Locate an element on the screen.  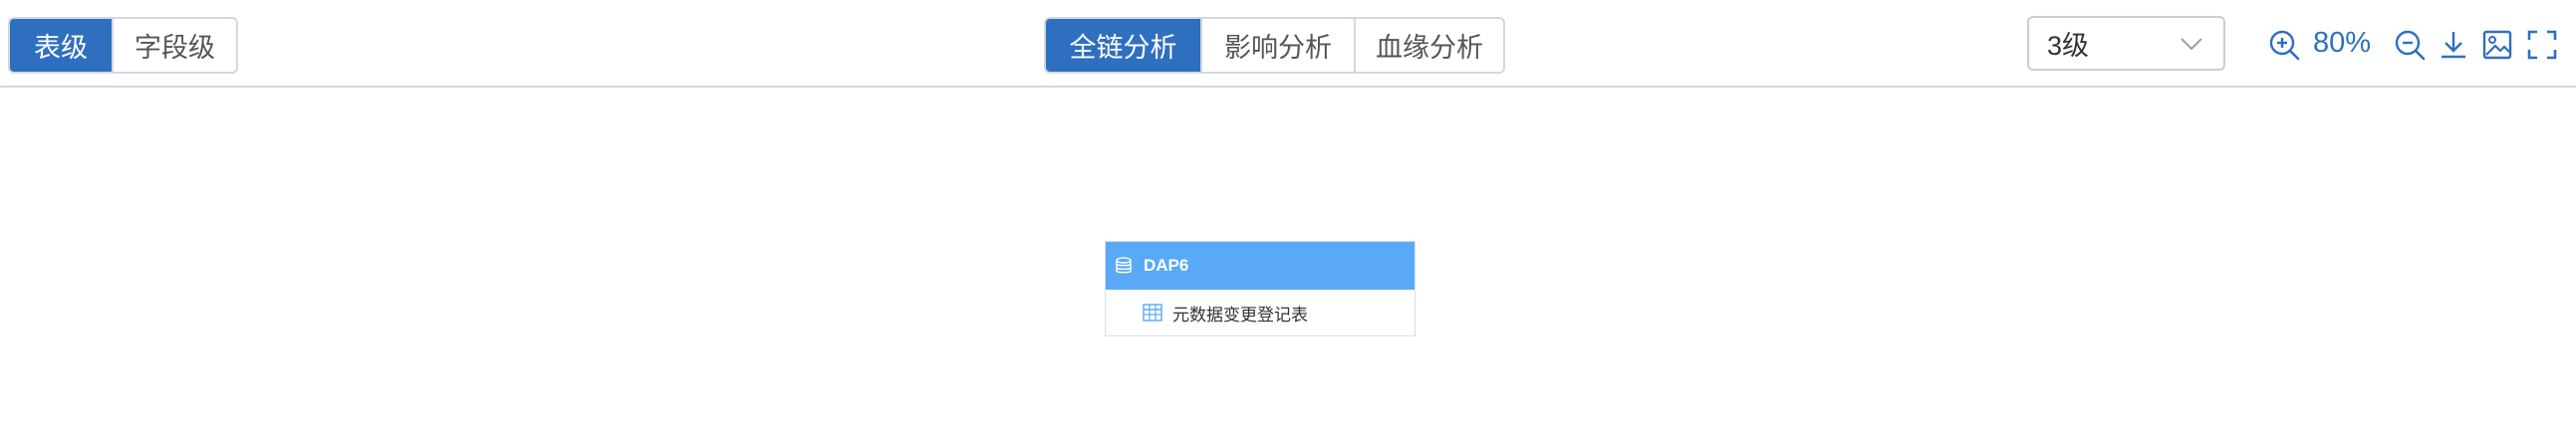
node-table-label: 元数据变更登记表 is located at coordinates (1240, 315).